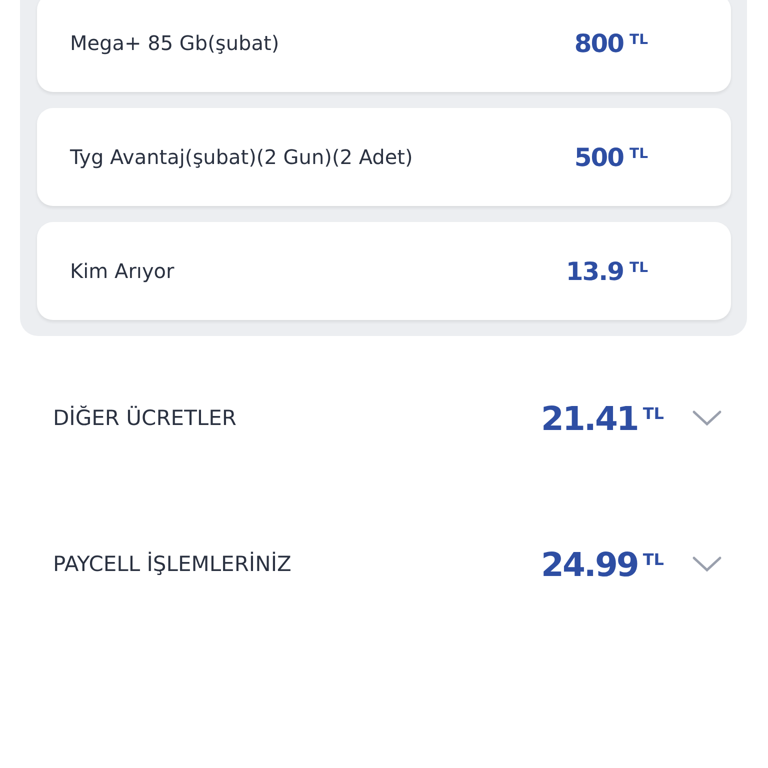 The height and width of the screenshot is (768, 768). What do you see at coordinates (599, 157) in the screenshot?
I see `item-amount: 500` at bounding box center [599, 157].